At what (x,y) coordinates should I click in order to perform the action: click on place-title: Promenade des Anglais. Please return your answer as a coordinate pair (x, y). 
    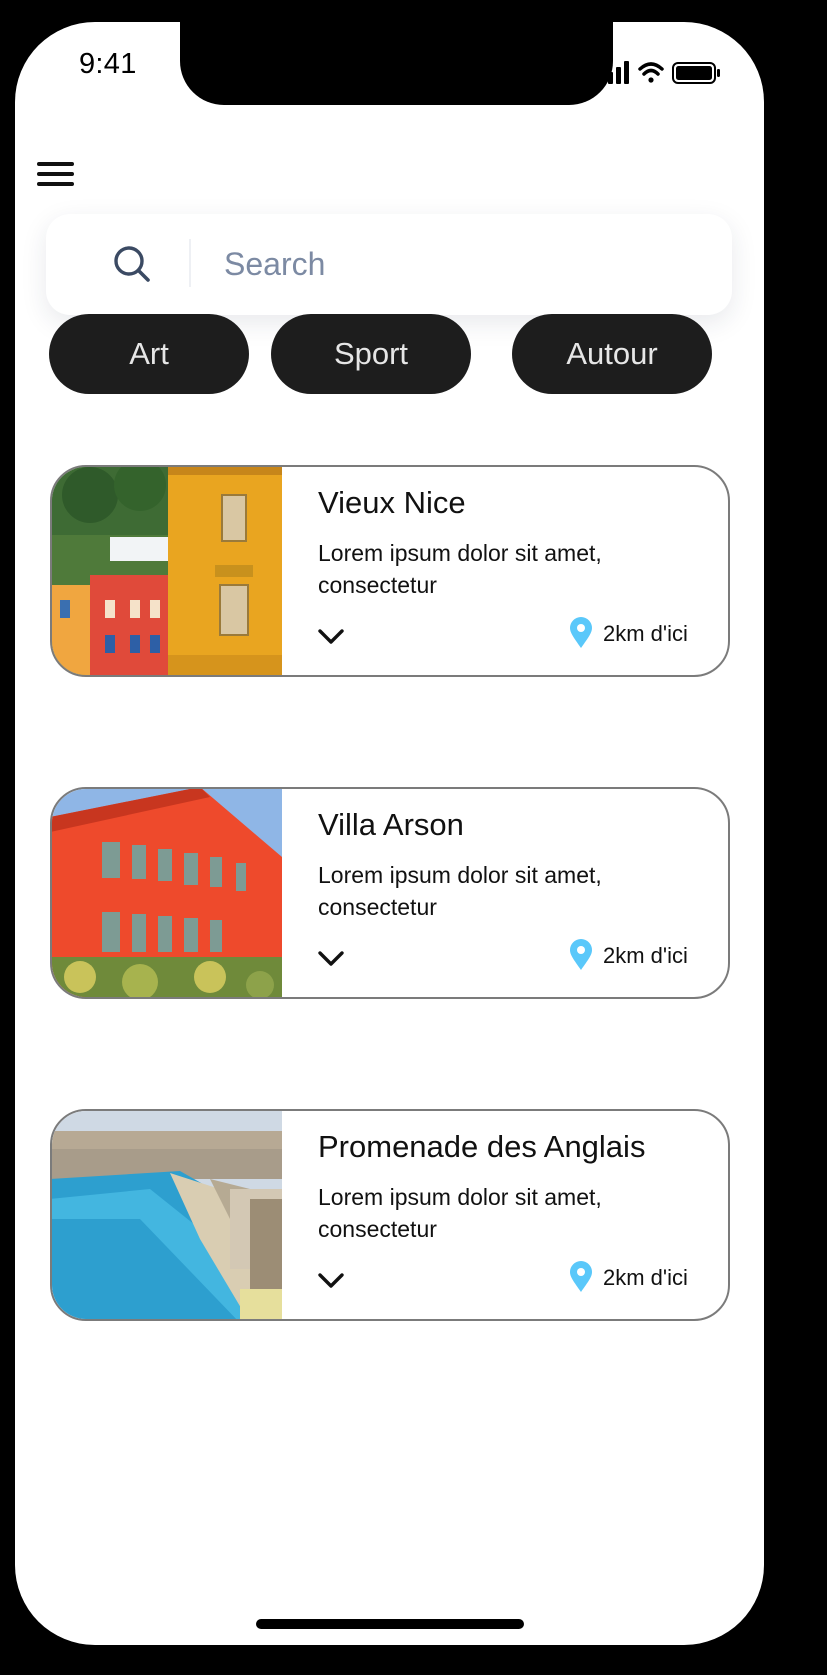
    Looking at the image, I should click on (482, 1146).